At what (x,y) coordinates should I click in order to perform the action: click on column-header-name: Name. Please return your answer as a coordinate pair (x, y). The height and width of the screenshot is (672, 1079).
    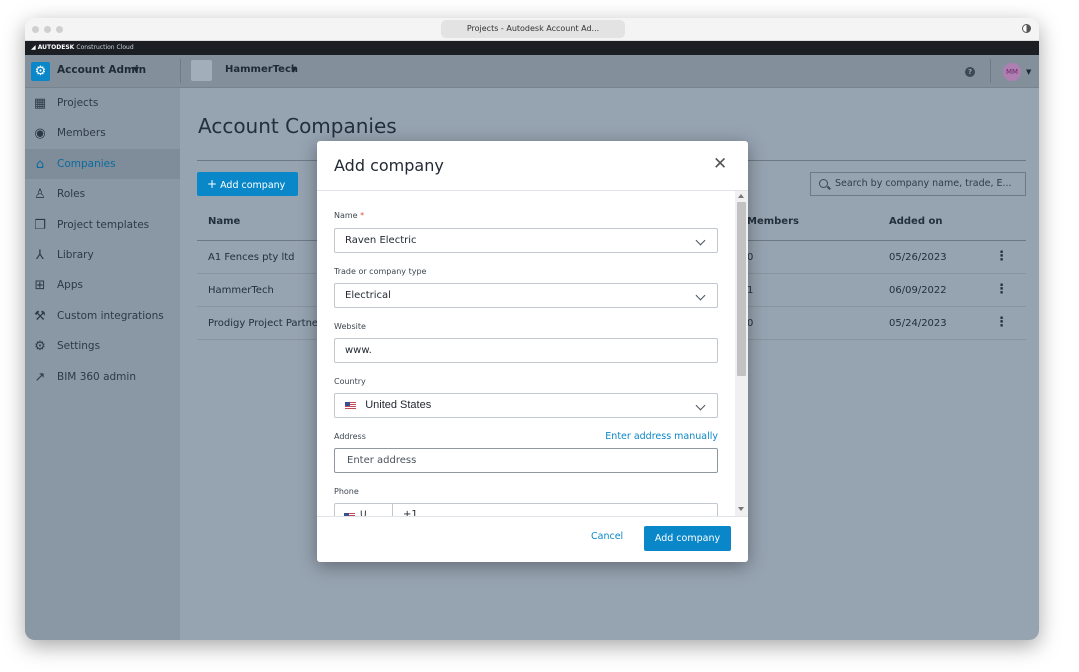
    Looking at the image, I should click on (224, 221).